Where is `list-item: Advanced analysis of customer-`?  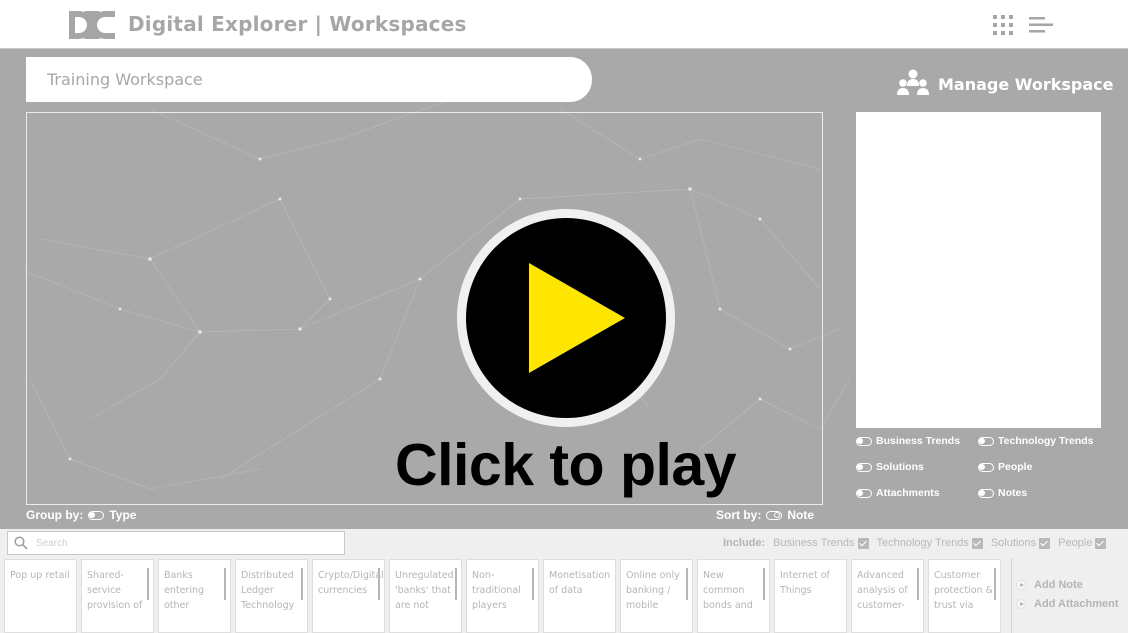 list-item: Advanced analysis of customer- is located at coordinates (887, 596).